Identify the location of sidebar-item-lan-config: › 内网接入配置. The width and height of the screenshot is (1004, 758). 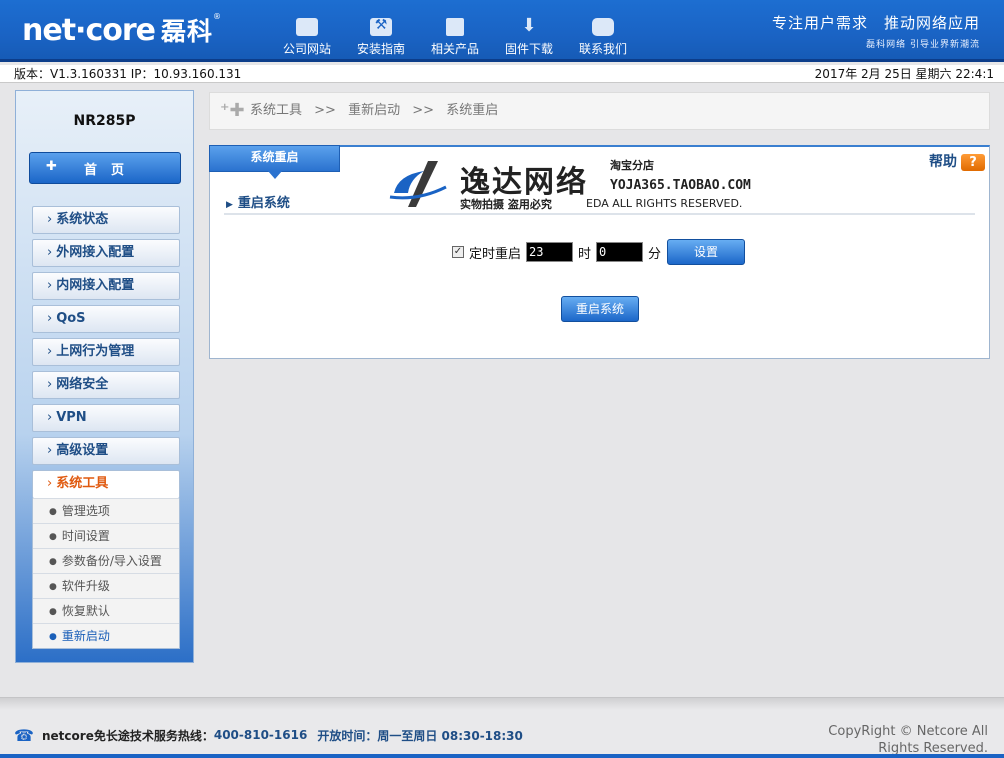
(106, 286).